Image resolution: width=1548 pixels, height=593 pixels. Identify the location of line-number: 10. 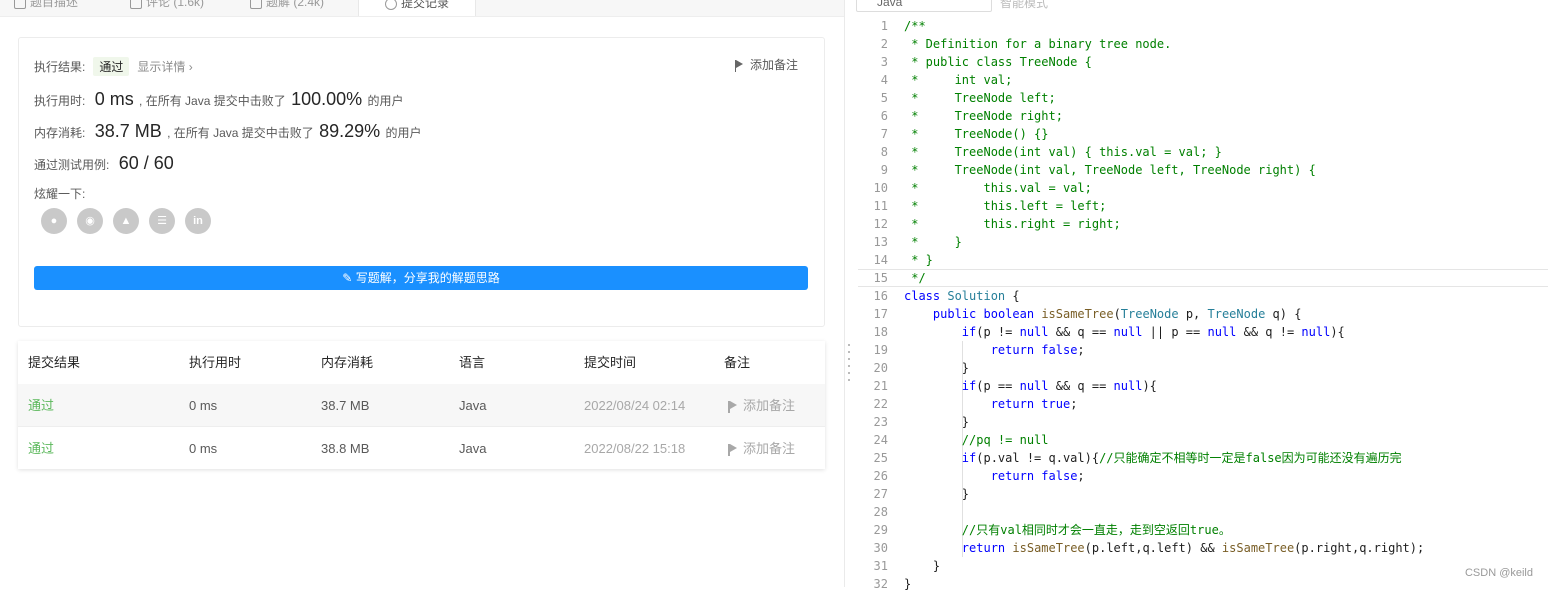
(880, 188).